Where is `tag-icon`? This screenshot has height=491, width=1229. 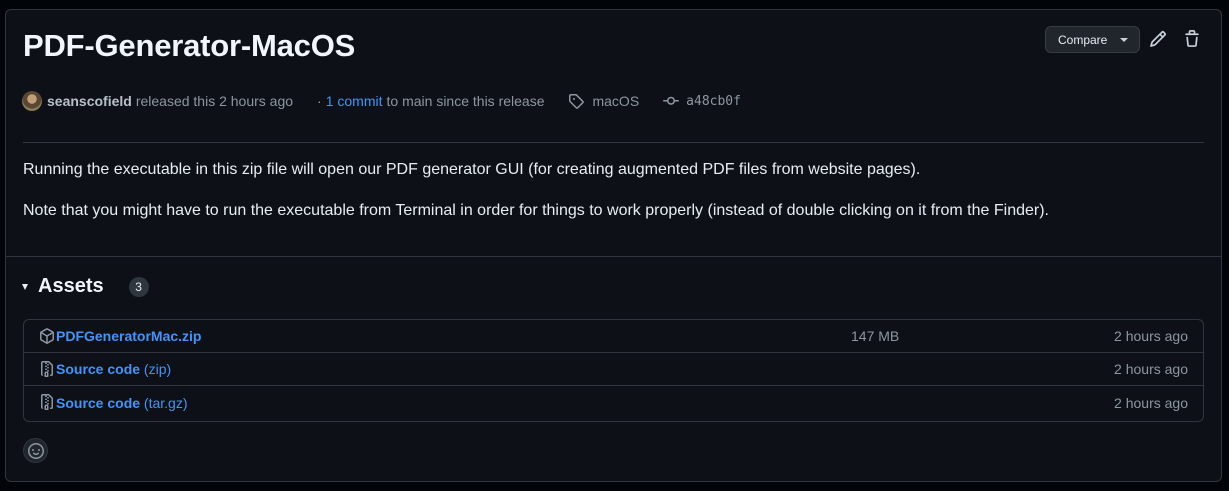
tag-icon is located at coordinates (577, 101).